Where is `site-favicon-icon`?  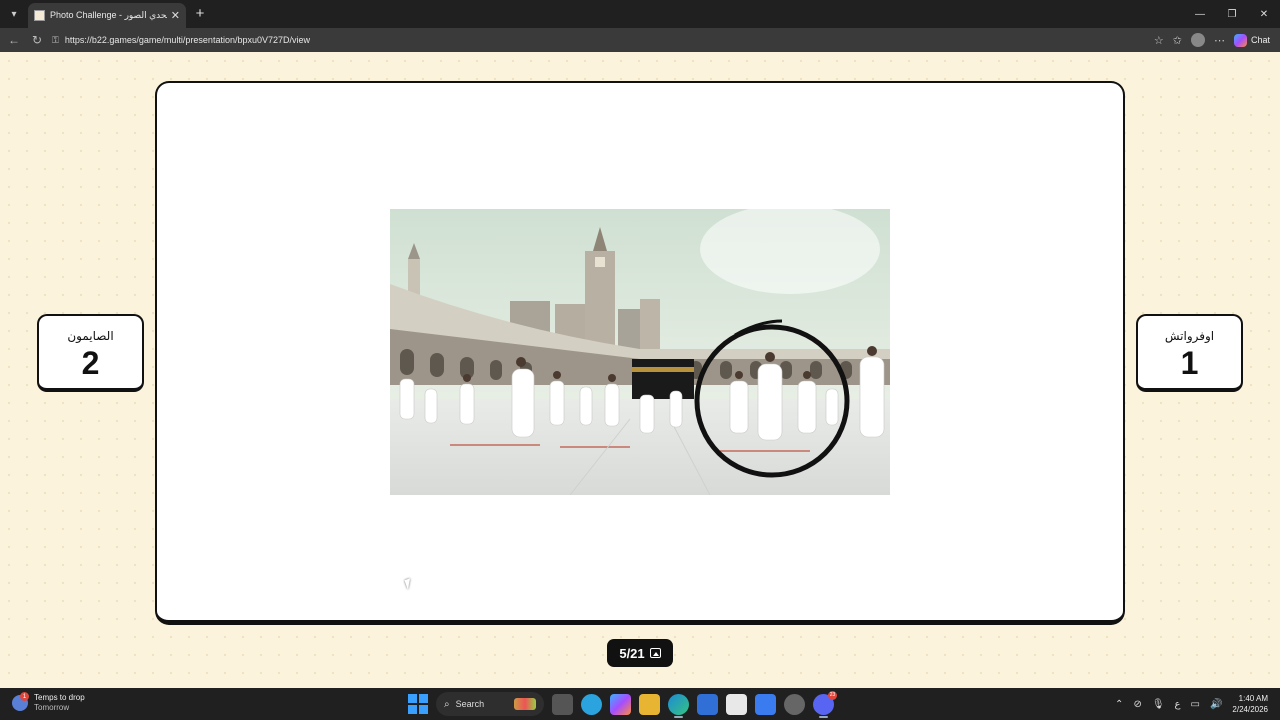
site-favicon-icon is located at coordinates (39, 15).